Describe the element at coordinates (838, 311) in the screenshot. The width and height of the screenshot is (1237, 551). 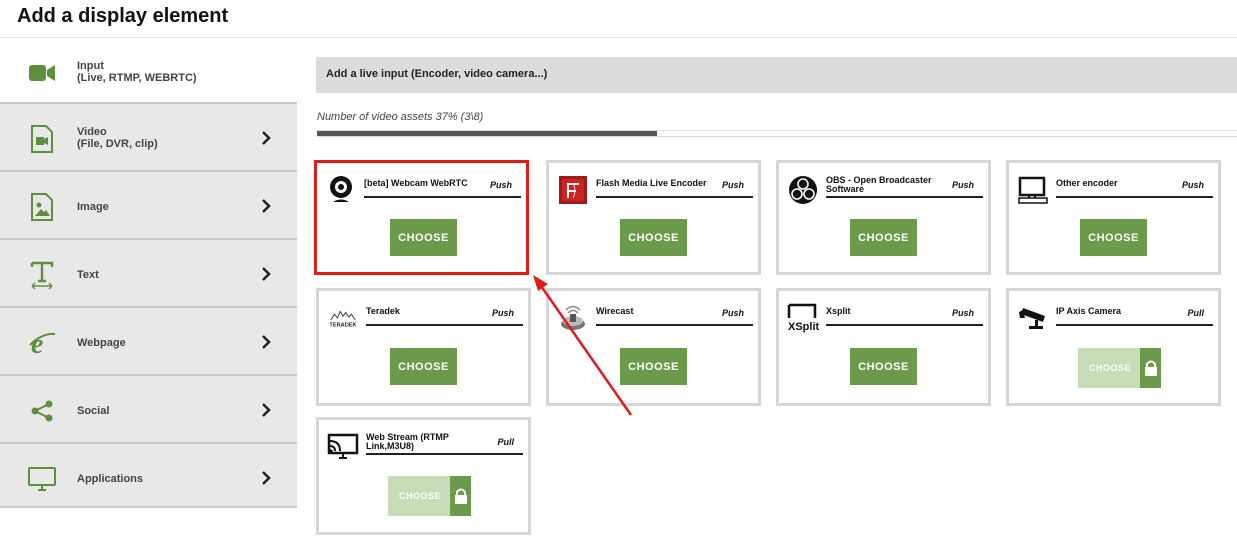
I see `card-name: Xsplit` at that location.